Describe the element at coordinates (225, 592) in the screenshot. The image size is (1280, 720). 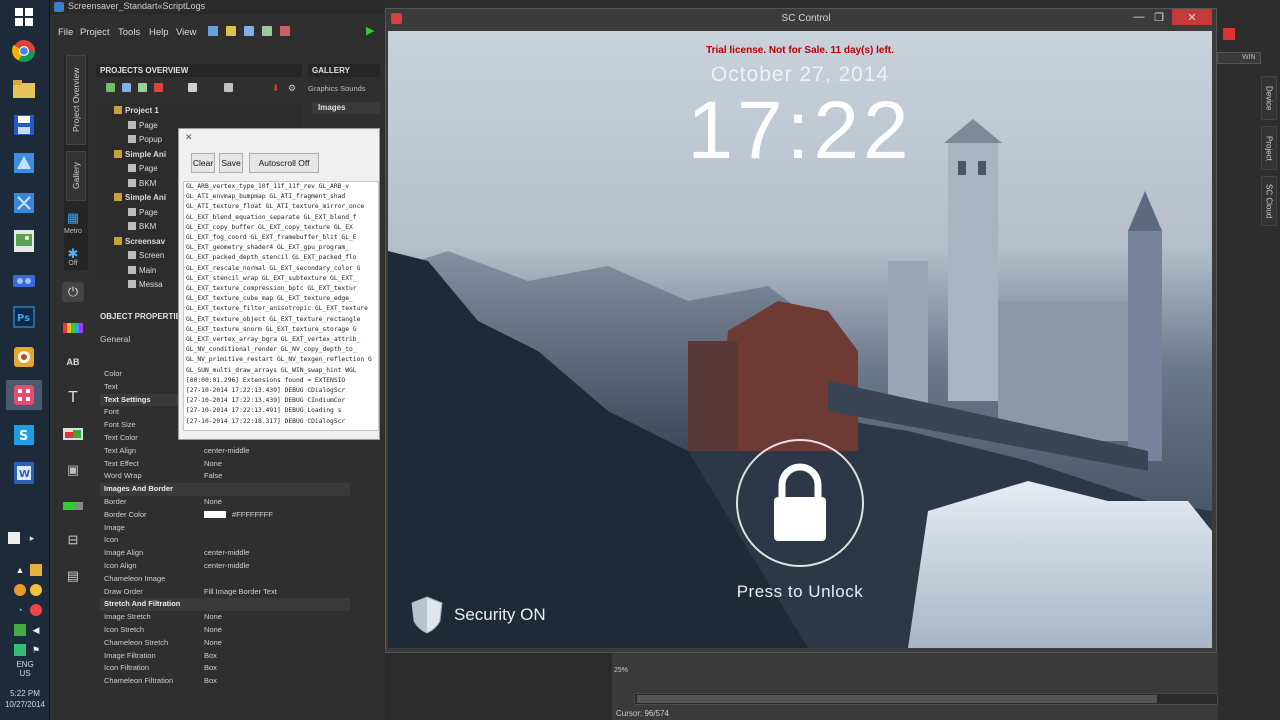
I see `property-row: Draw Order Fill Image Border Text` at that location.